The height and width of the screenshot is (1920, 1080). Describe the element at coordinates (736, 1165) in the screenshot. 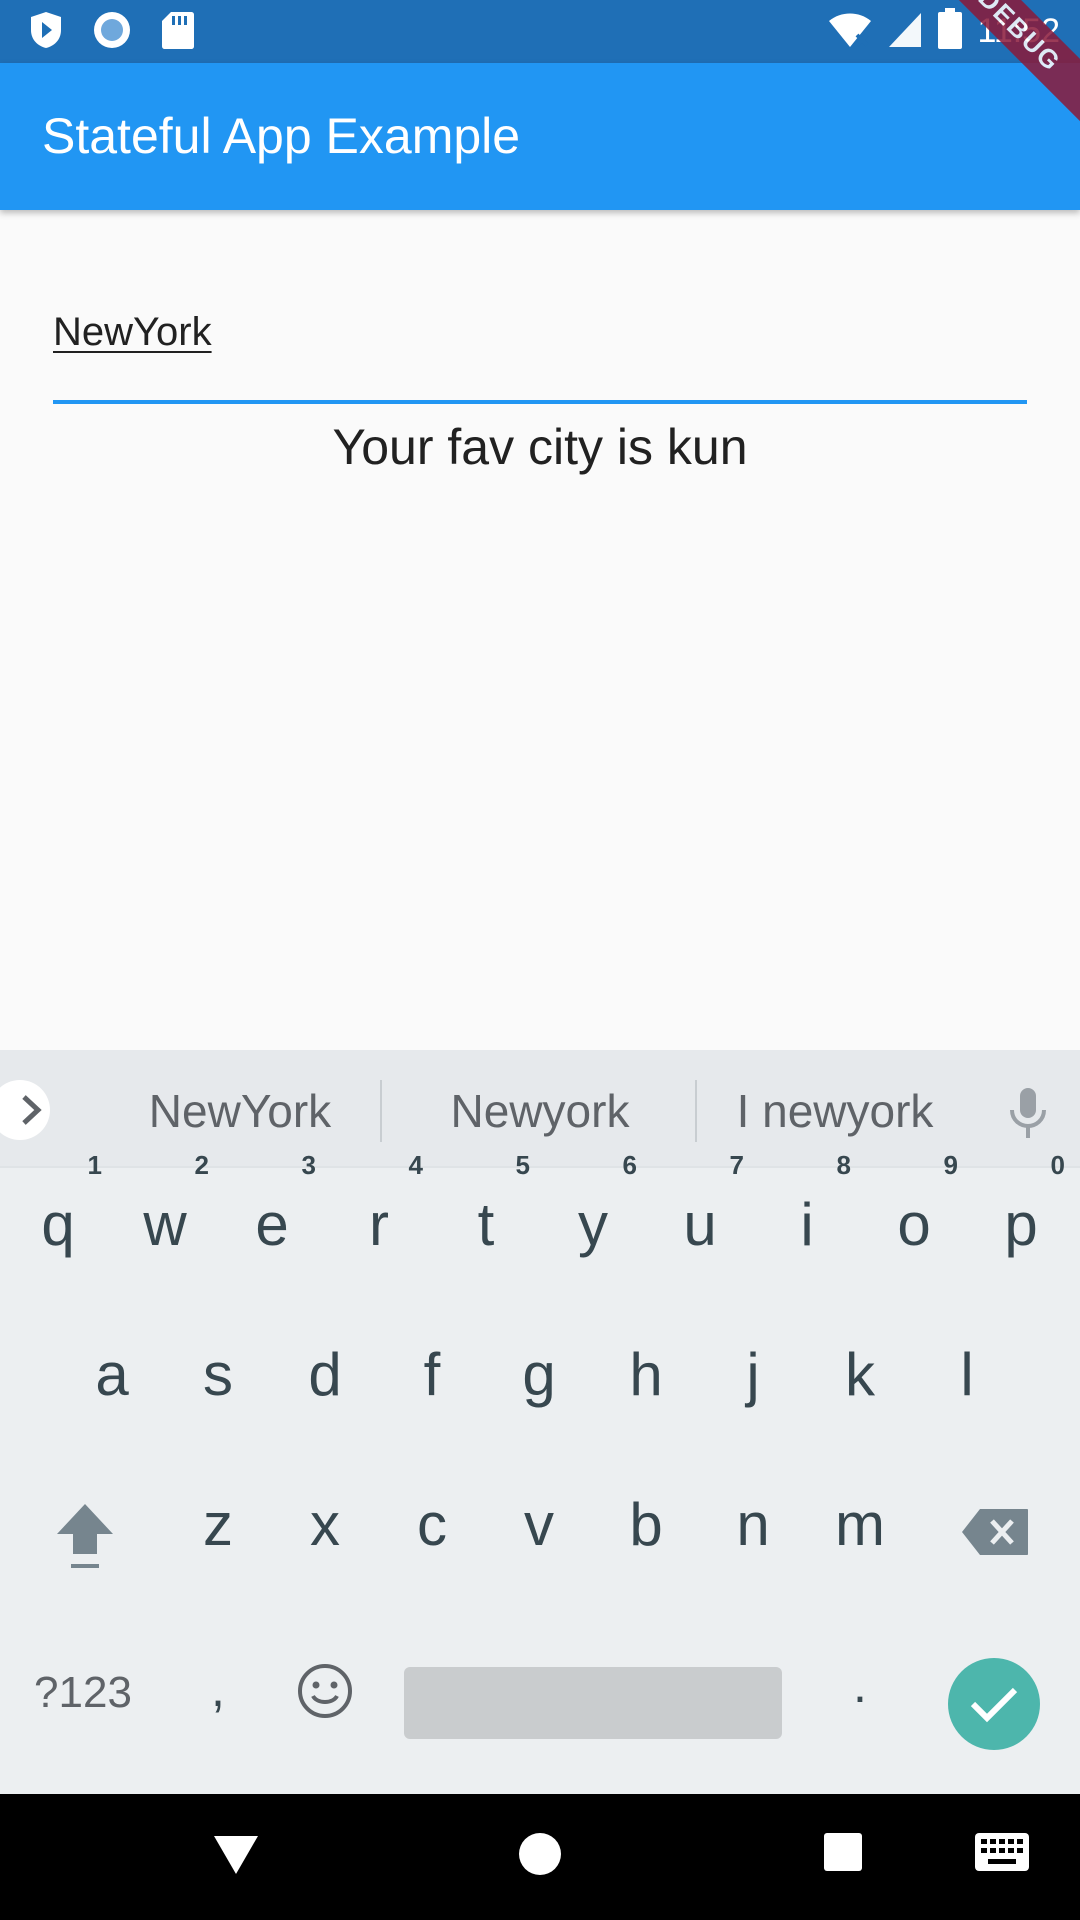

I see `key-hint: 7` at that location.